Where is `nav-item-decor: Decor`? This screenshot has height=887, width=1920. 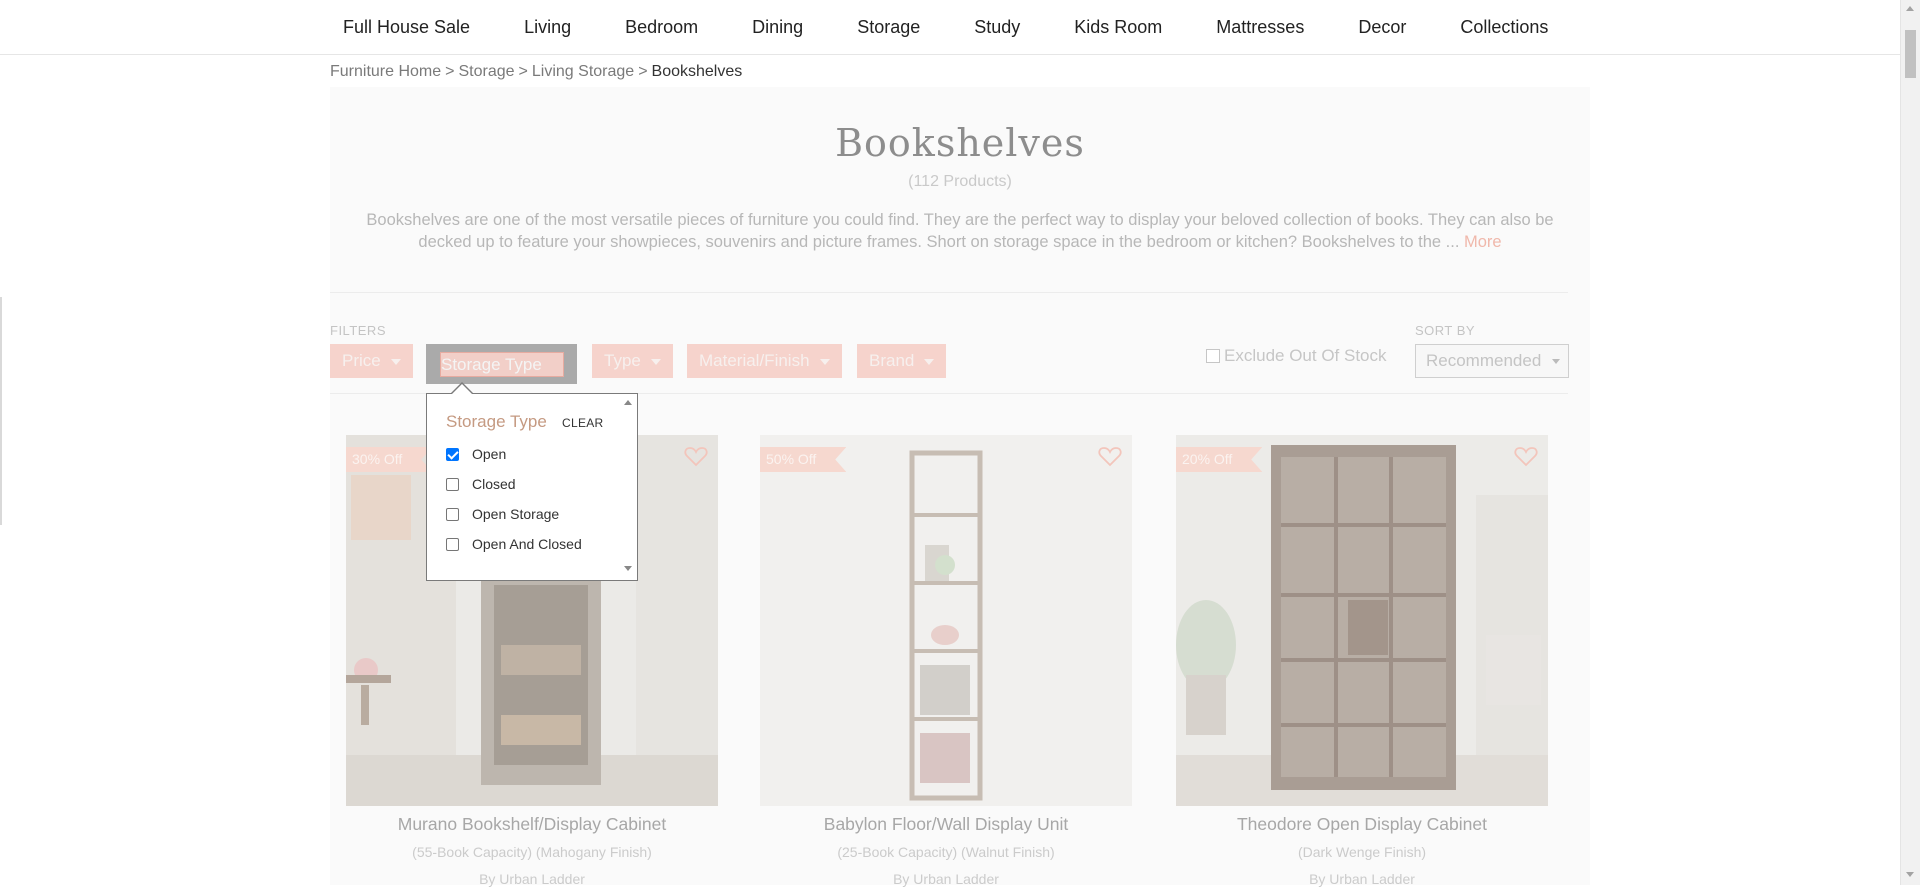 nav-item-decor: Decor is located at coordinates (1382, 27).